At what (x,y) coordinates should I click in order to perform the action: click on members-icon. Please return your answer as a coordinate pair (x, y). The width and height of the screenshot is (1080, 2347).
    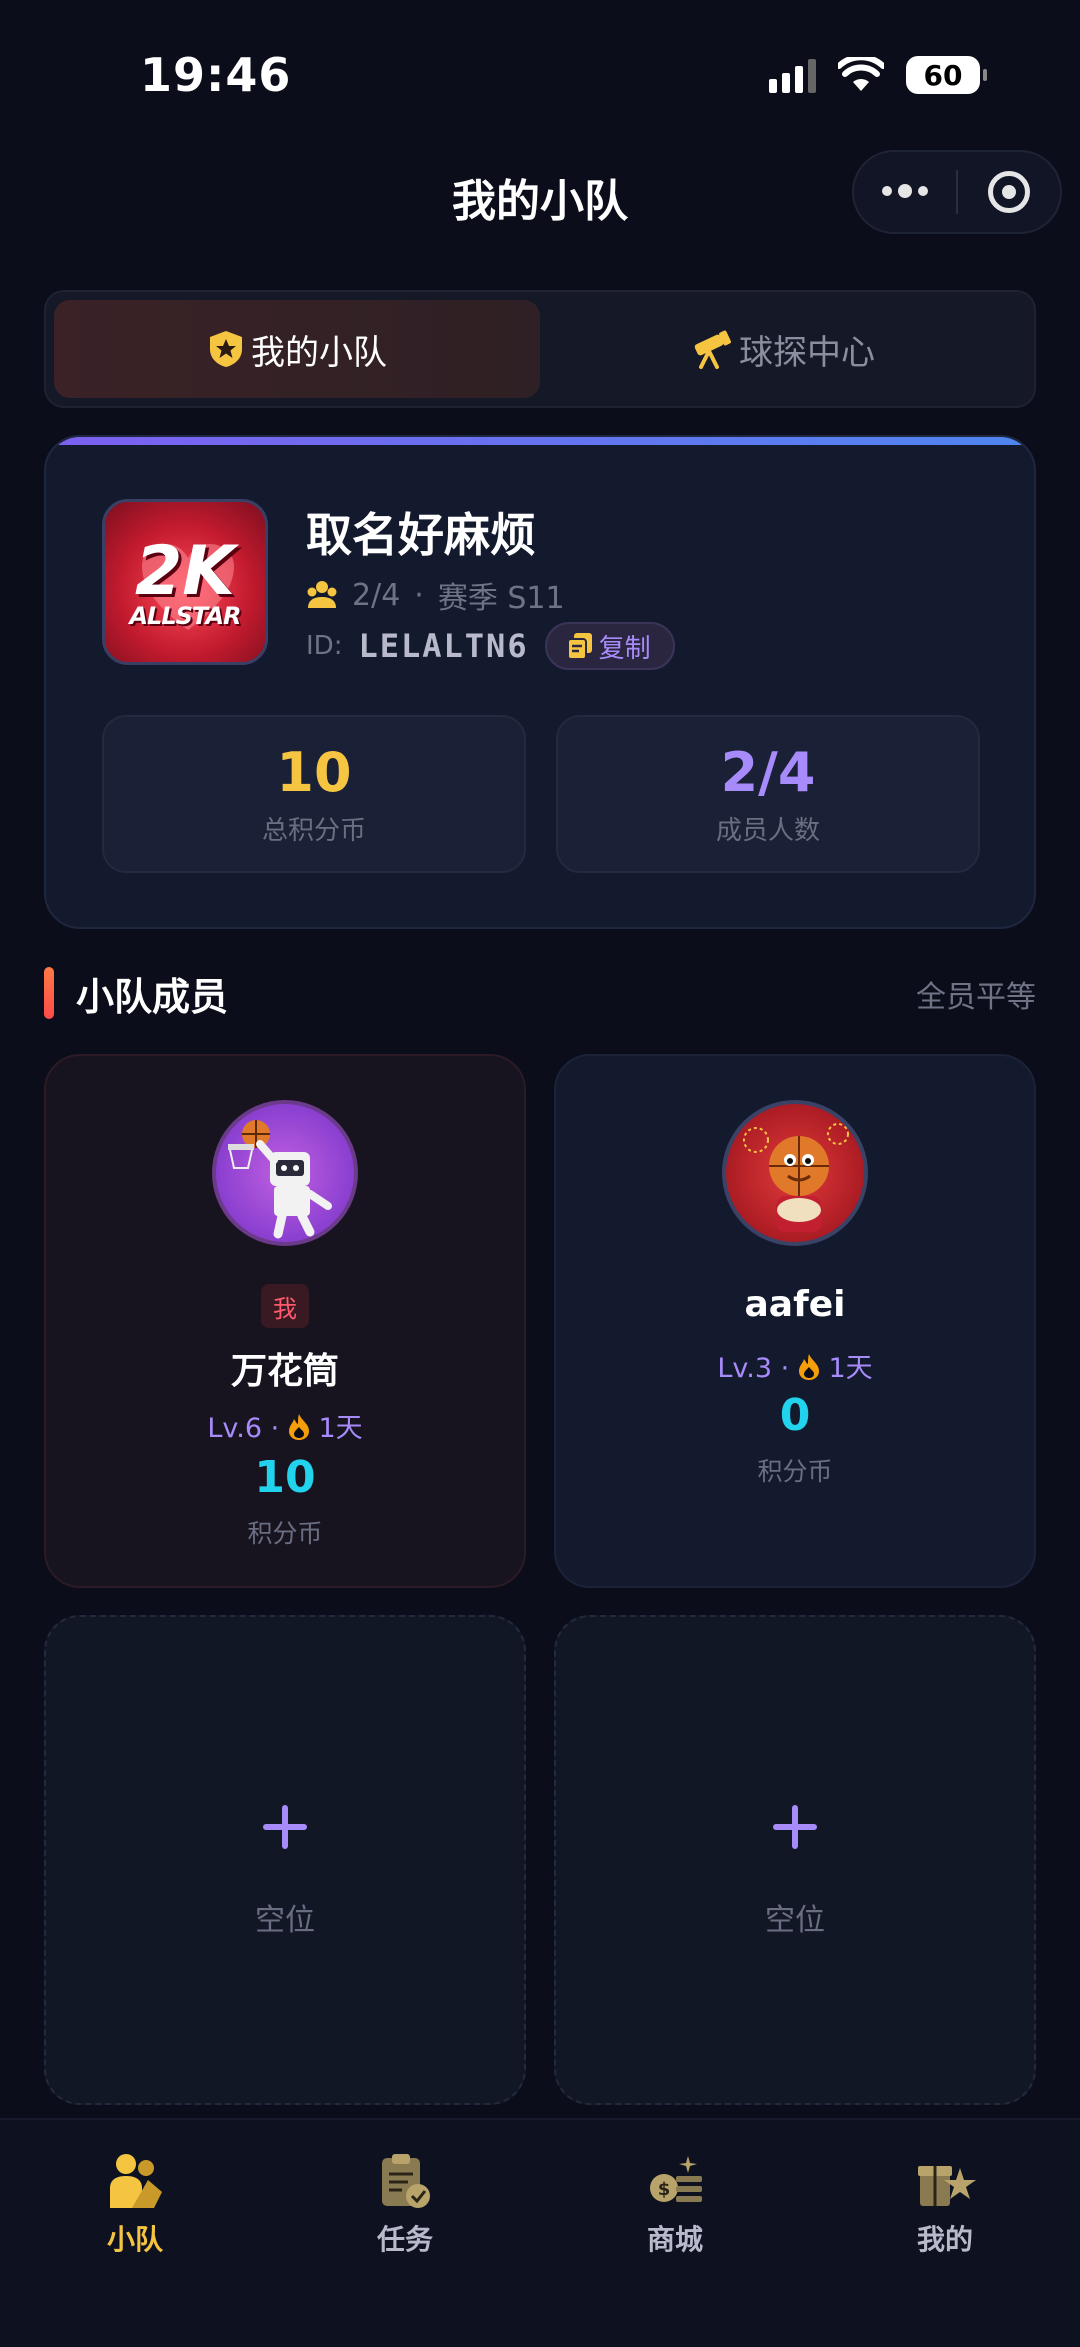
    Looking at the image, I should click on (322, 594).